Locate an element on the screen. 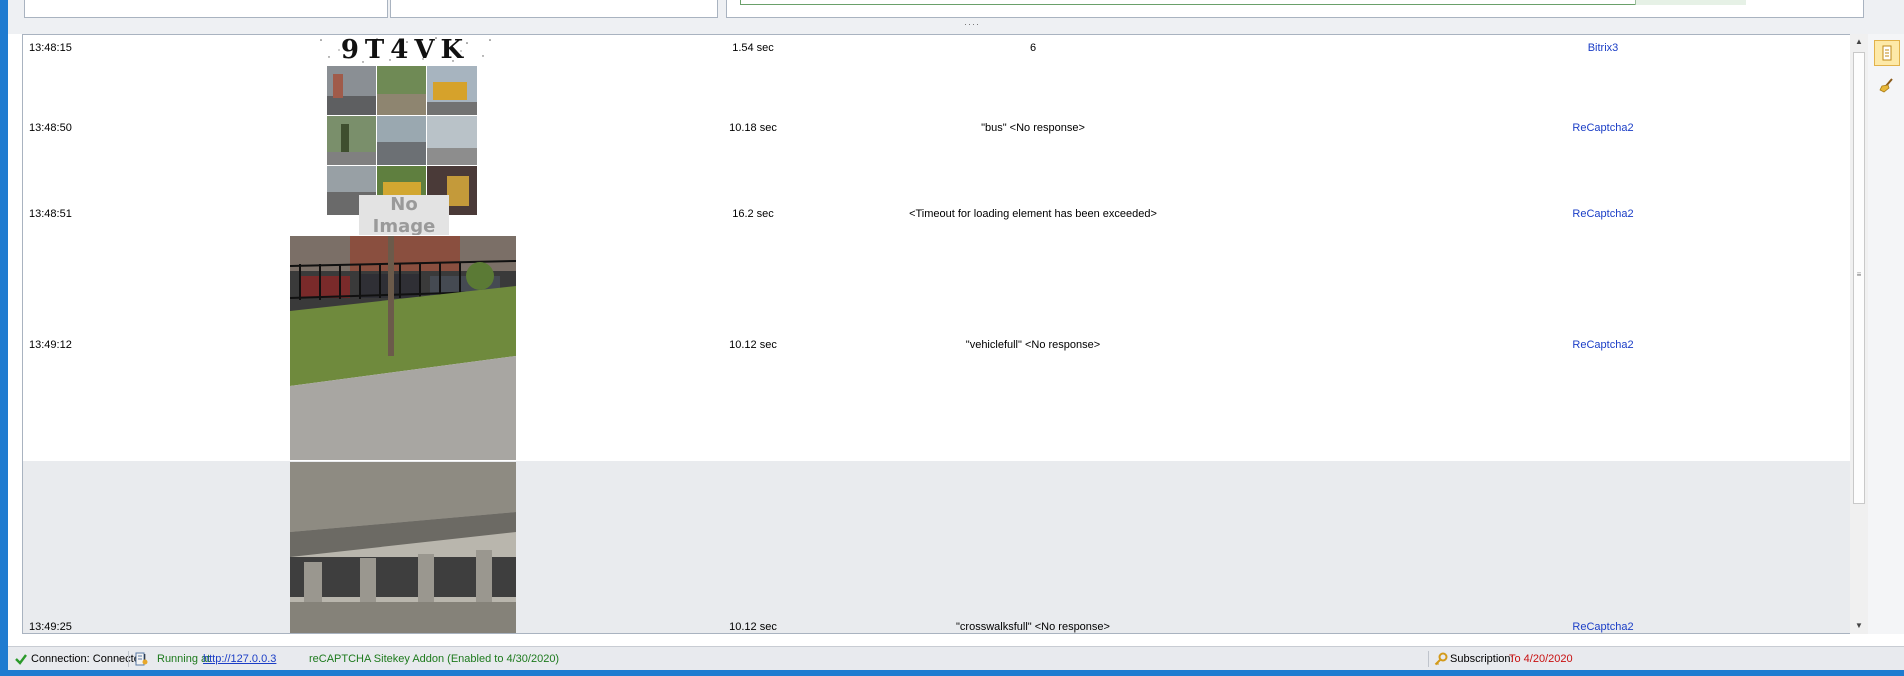 The image size is (1904, 676). scroll-up-icon: ▲ is located at coordinates (1859, 42).